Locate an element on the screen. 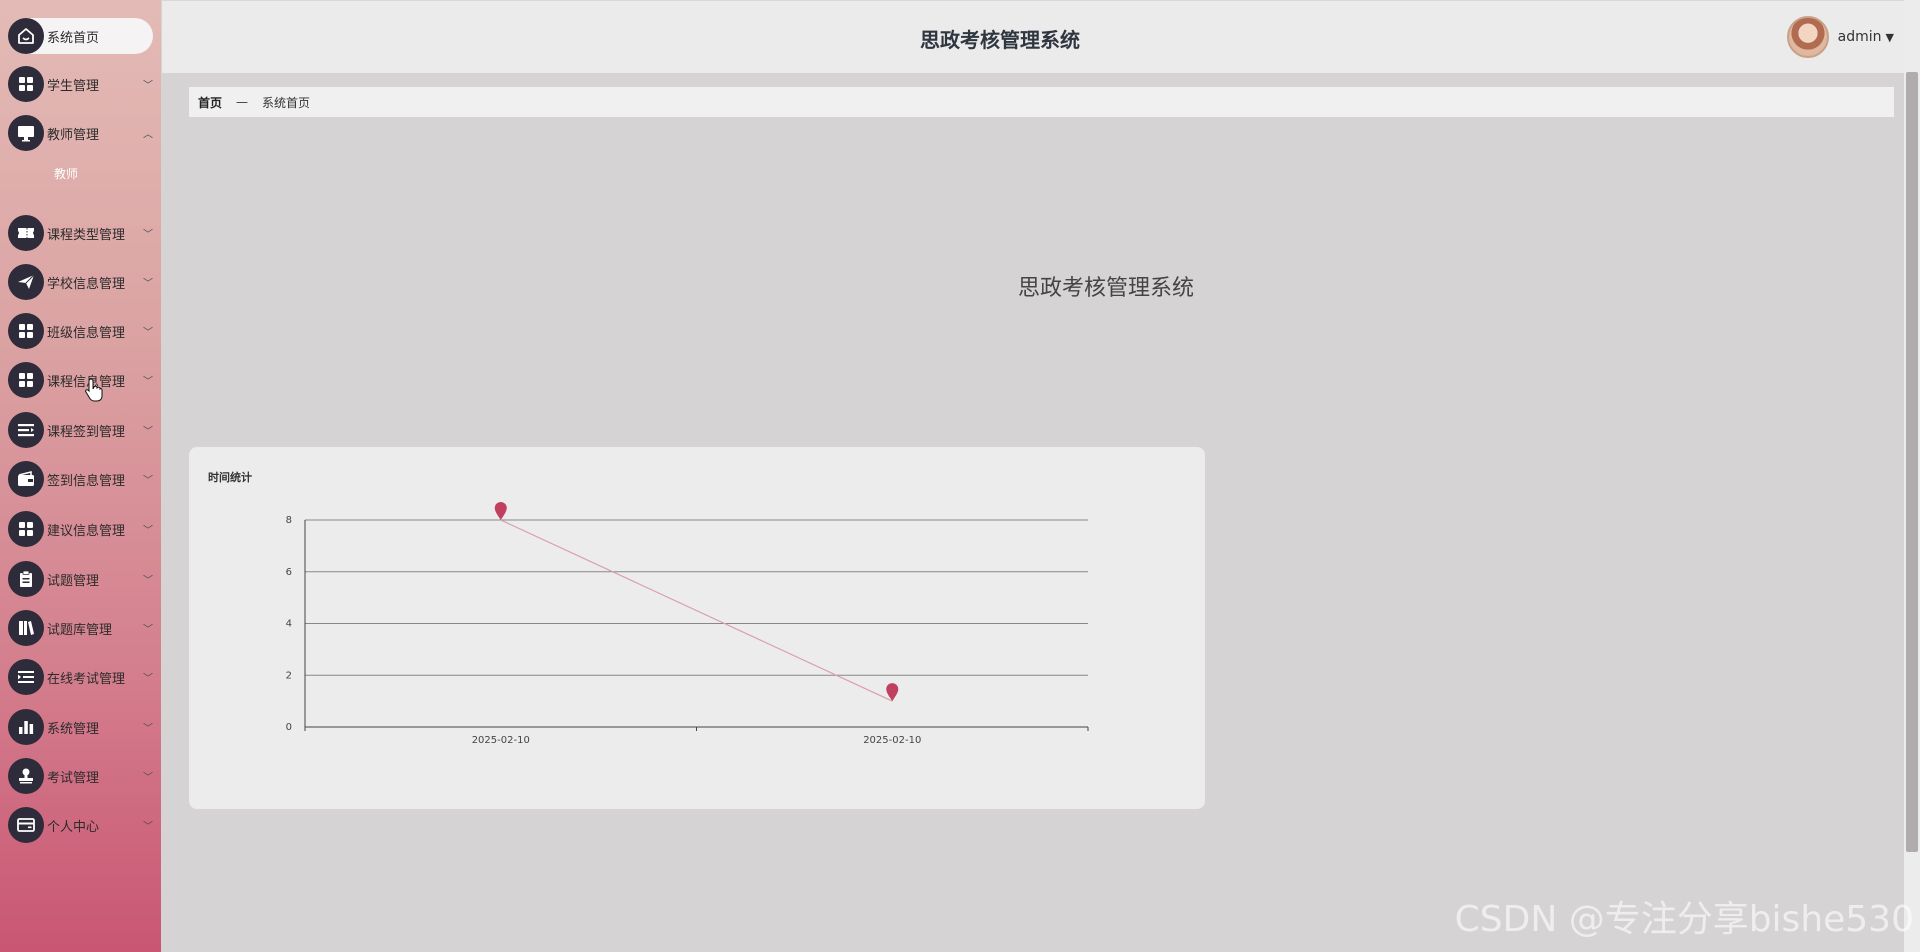  sidebar-item-14: 考试管理 ﹀ is located at coordinates (80, 776).